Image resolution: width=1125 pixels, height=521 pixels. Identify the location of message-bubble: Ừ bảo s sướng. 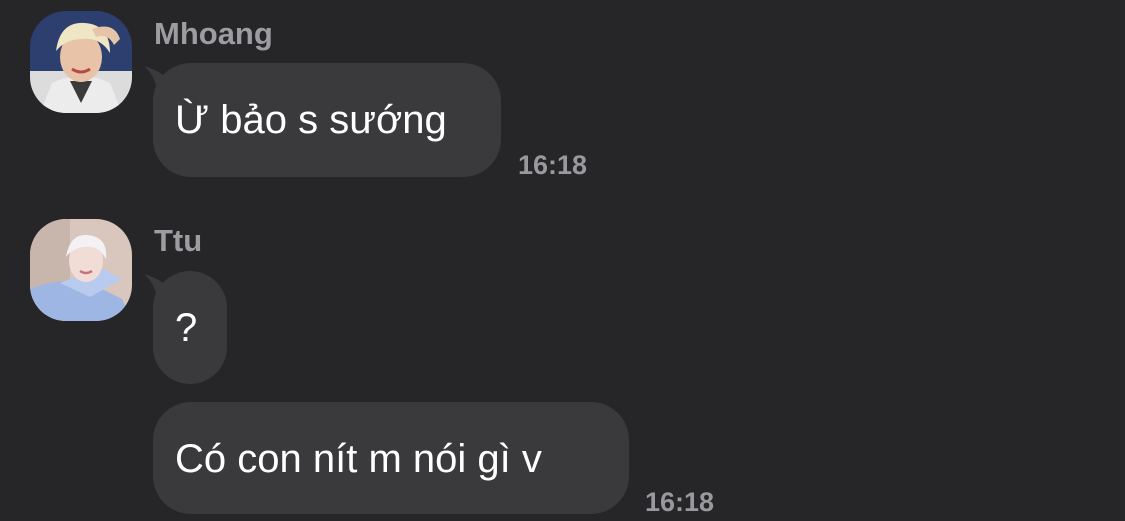
(327, 120).